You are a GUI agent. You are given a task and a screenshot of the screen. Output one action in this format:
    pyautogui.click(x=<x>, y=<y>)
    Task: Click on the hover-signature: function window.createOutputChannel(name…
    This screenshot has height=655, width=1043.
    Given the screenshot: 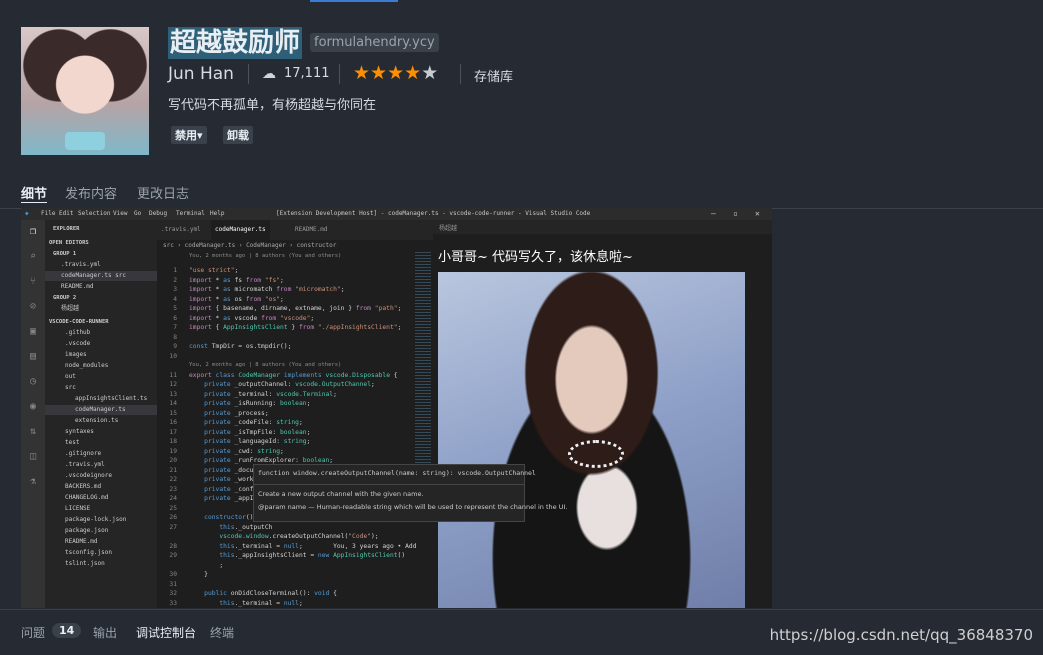 What is the action you would take?
    pyautogui.click(x=397, y=473)
    